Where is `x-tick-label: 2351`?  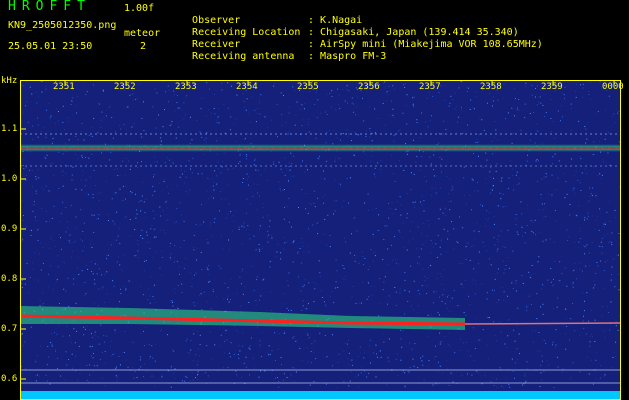 x-tick-label: 2351 is located at coordinates (64, 87).